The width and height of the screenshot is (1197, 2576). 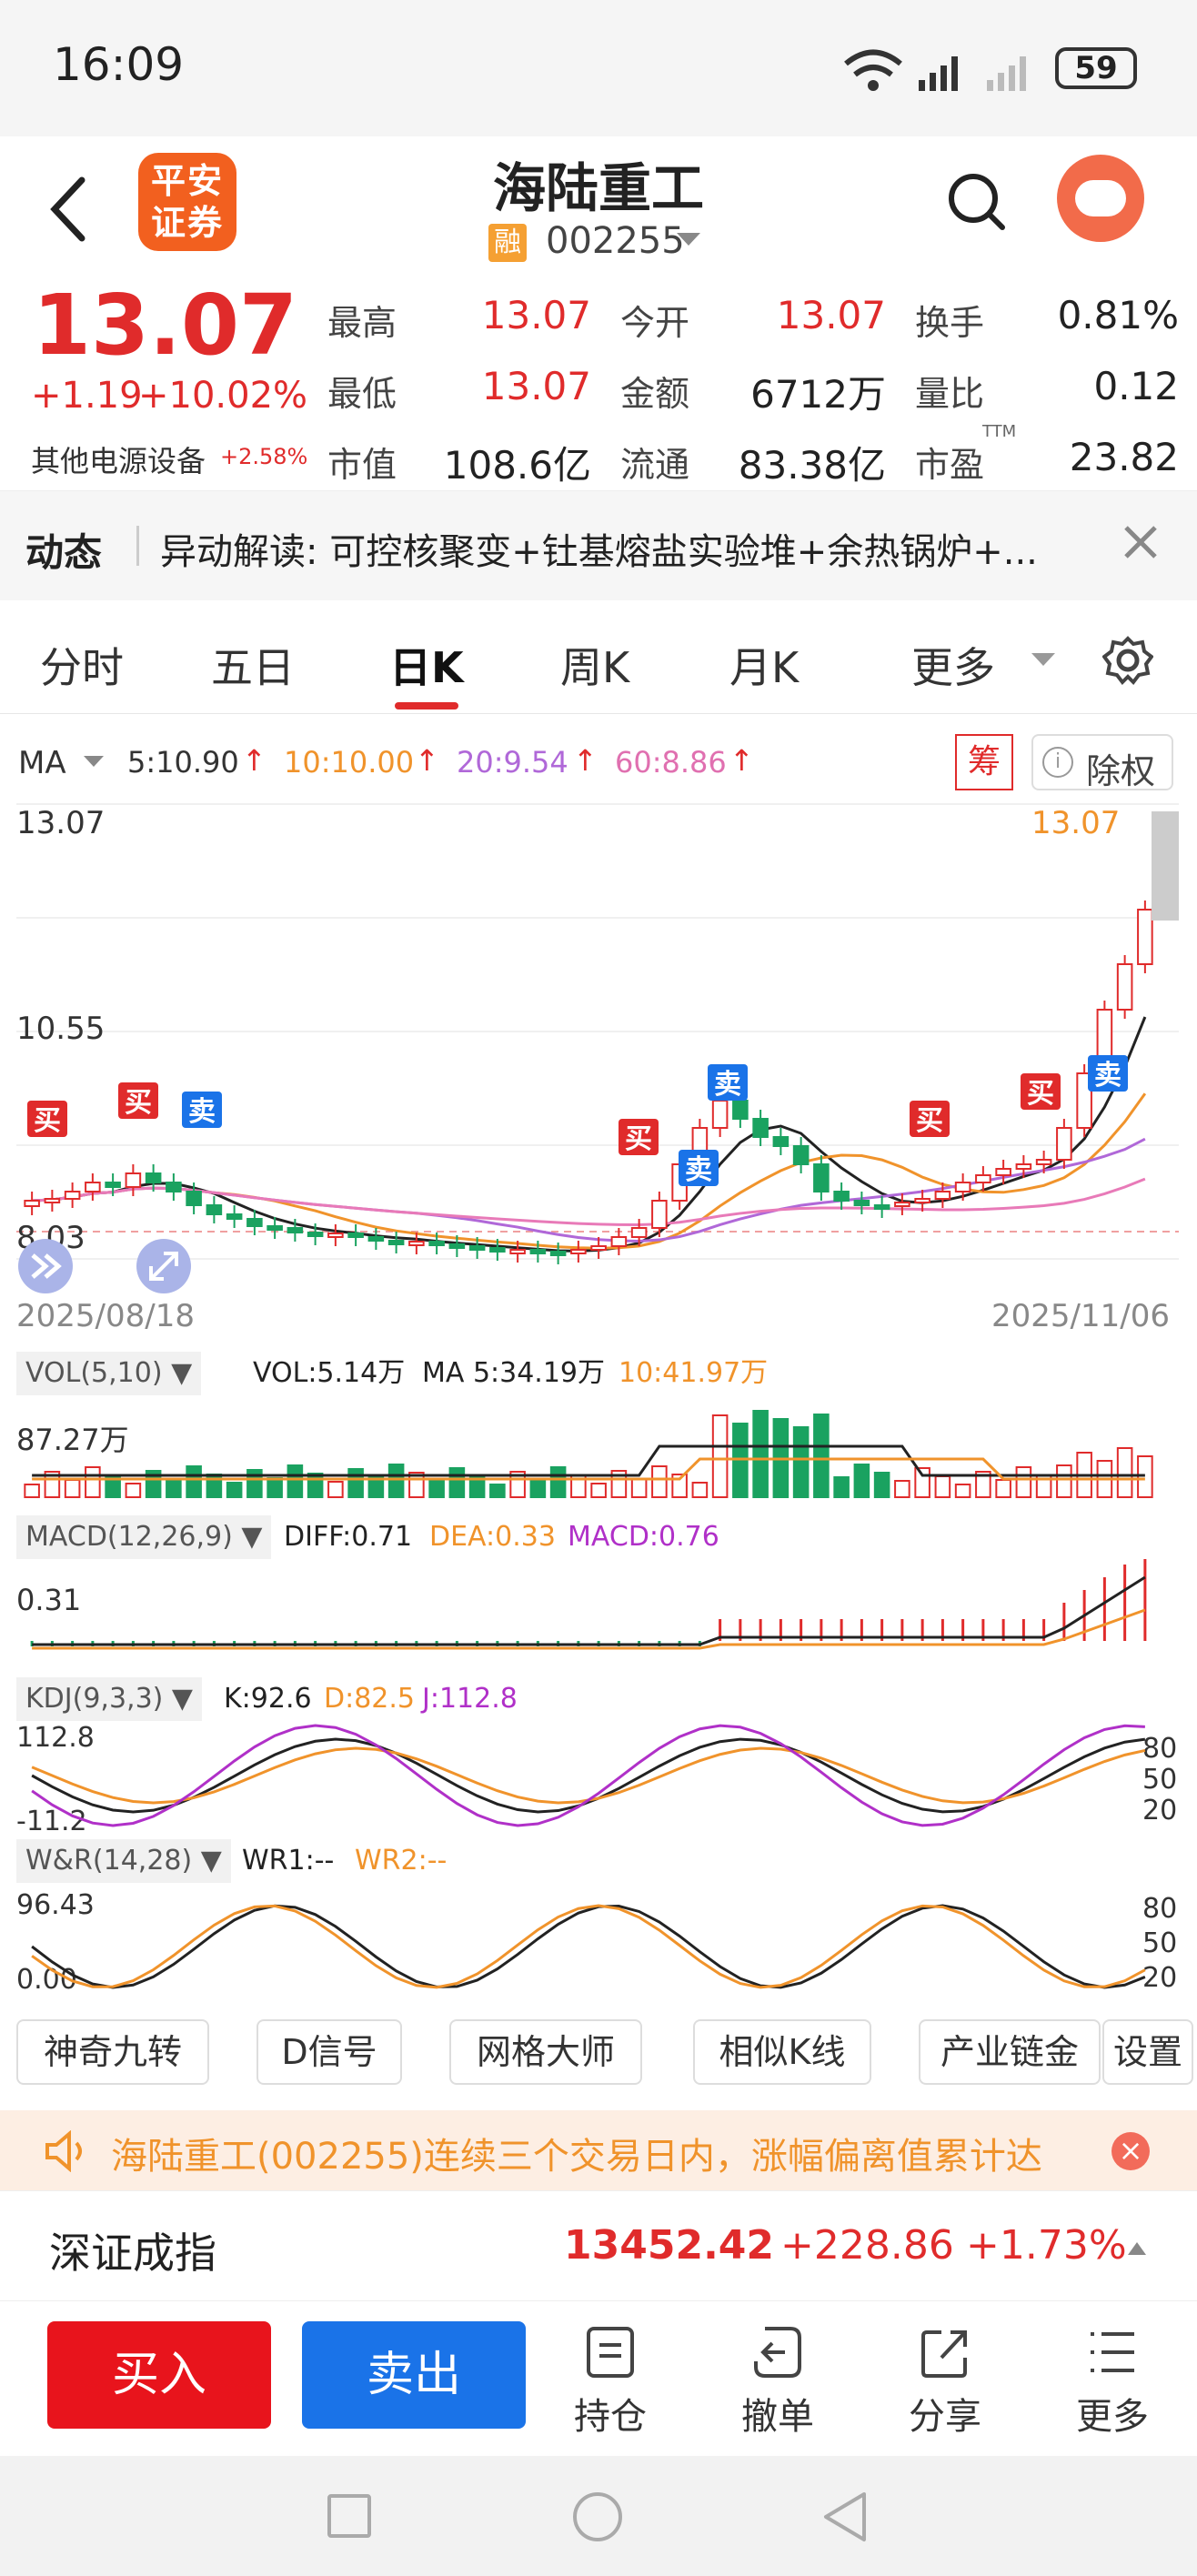 I want to click on tab-daily-k: 日K, so click(x=426, y=665).